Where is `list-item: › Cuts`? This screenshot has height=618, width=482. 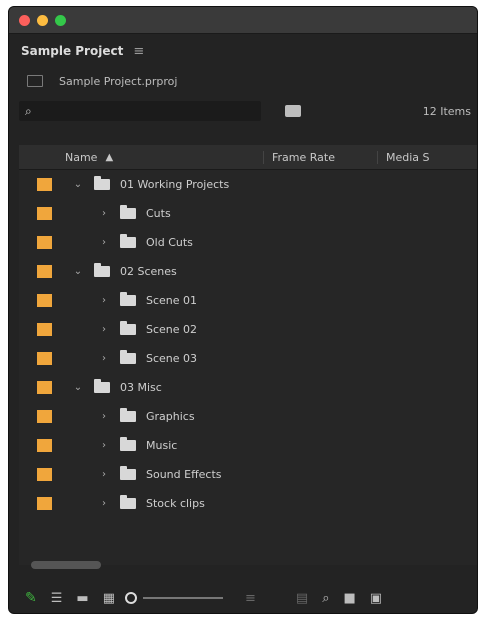
list-item: › Cuts is located at coordinates (248, 213).